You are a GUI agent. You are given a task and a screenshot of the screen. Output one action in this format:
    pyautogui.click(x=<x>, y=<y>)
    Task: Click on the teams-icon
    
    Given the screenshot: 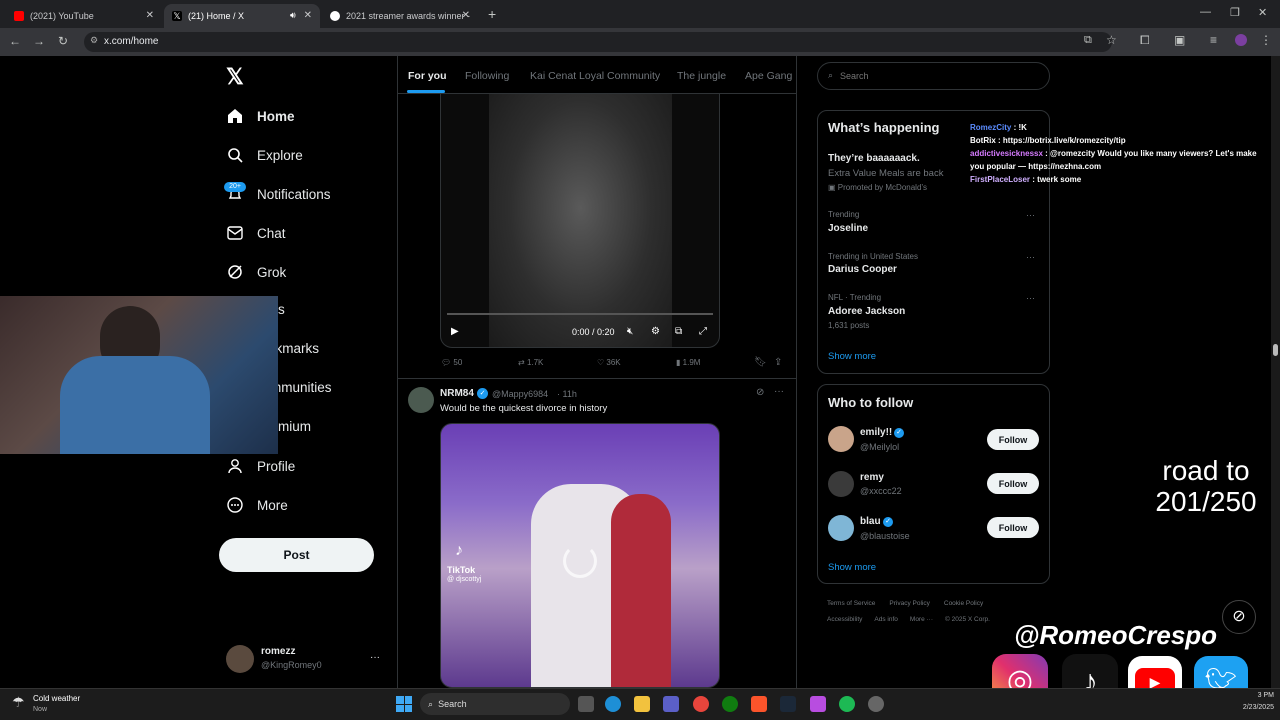 What is the action you would take?
    pyautogui.click(x=671, y=704)
    